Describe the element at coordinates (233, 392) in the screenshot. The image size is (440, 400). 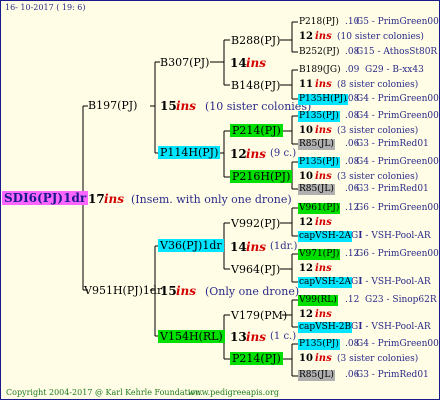
I see `footer-url: www.pedigreeapis.org` at that location.